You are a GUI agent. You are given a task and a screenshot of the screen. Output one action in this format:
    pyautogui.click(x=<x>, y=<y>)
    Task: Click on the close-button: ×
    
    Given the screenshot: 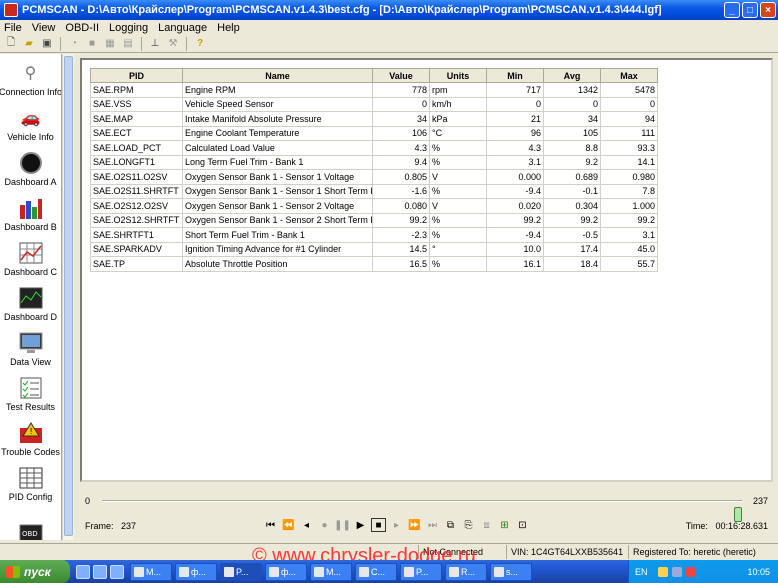 What is the action you would take?
    pyautogui.click(x=768, y=10)
    